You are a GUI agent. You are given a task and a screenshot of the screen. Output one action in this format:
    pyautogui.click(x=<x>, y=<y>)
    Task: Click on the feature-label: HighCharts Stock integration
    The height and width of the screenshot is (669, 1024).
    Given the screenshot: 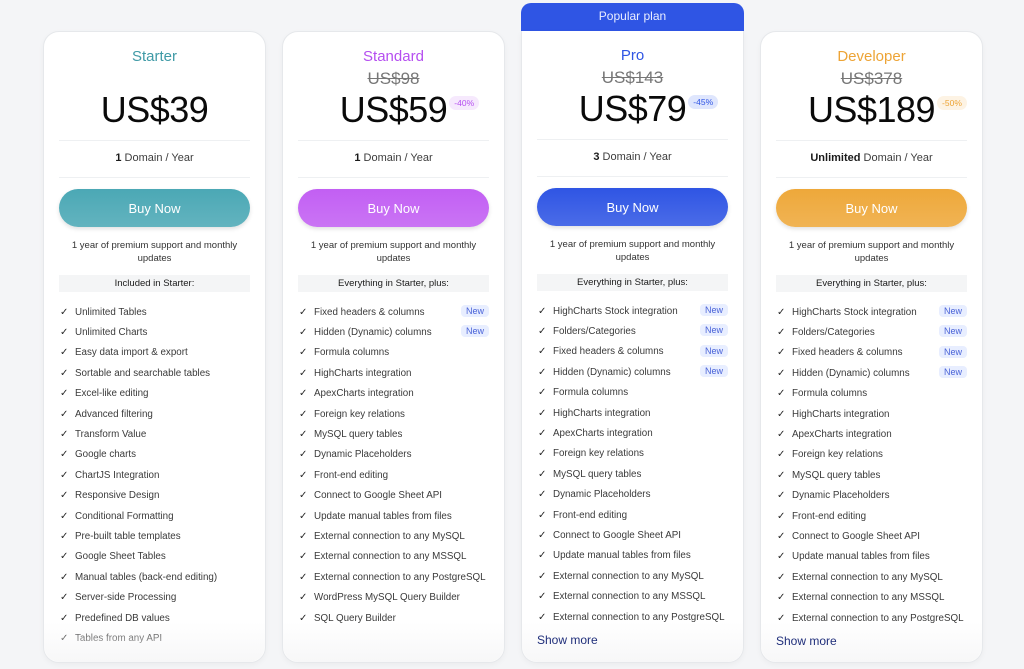 What is the action you would take?
    pyautogui.click(x=615, y=311)
    